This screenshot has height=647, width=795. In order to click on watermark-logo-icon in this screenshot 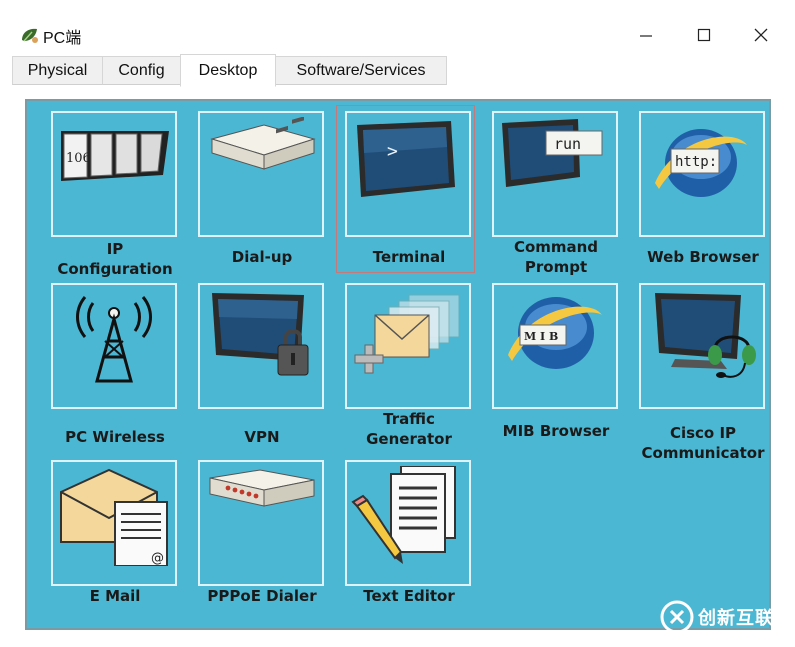, I will do `click(677, 617)`.